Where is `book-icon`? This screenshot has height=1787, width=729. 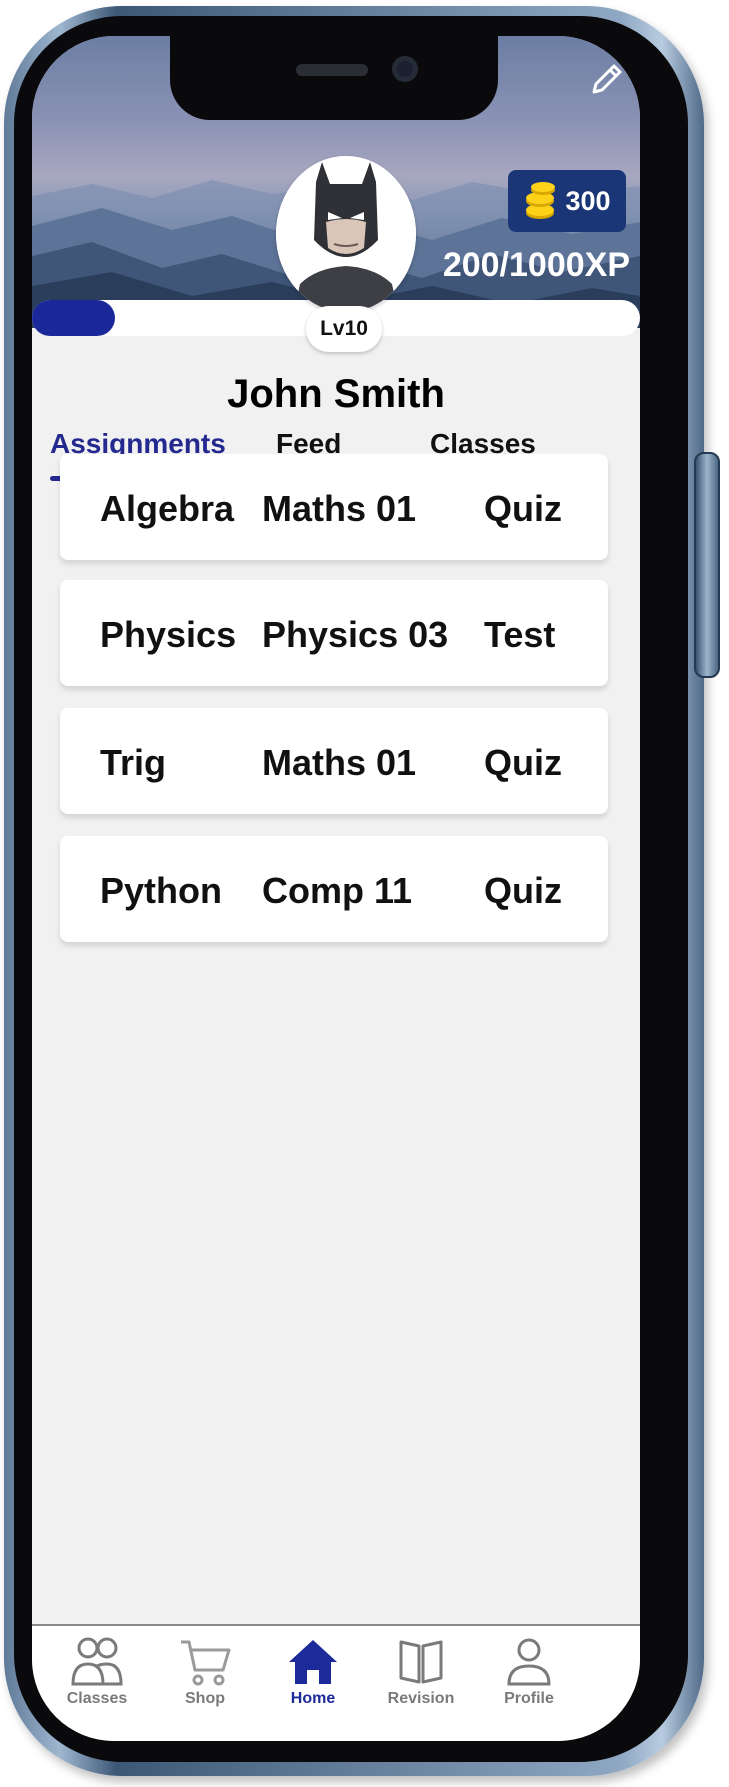
book-icon is located at coordinates (421, 1662).